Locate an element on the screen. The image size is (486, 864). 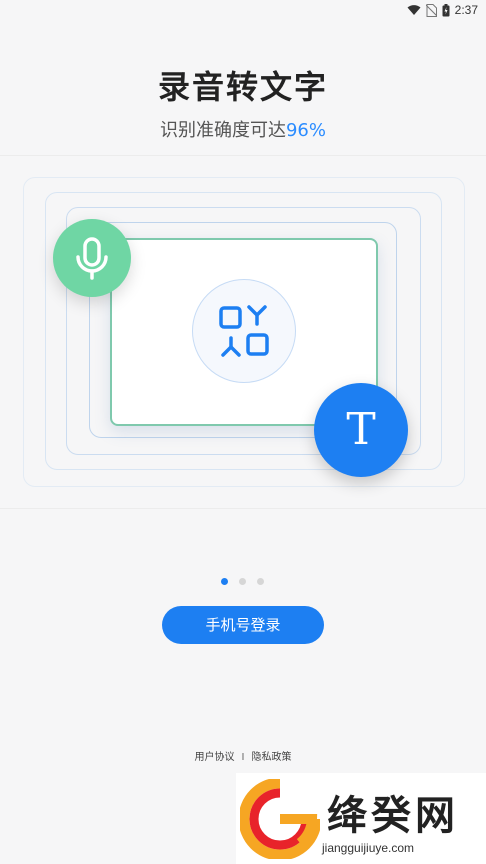
watermark-url: jiangguijiuye.com is located at coordinates (368, 848).